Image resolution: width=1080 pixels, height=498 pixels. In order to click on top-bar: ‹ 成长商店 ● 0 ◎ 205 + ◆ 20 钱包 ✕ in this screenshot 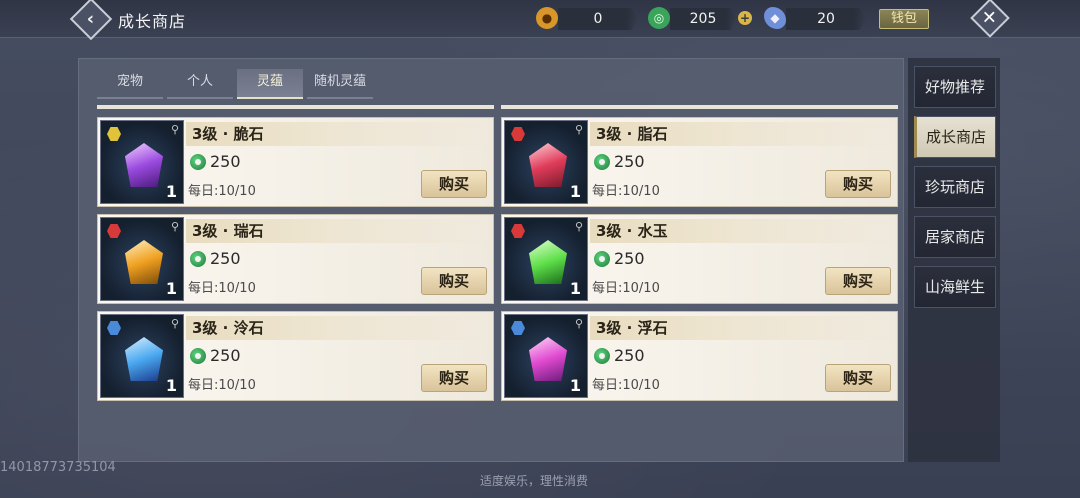, I will do `click(540, 20)`.